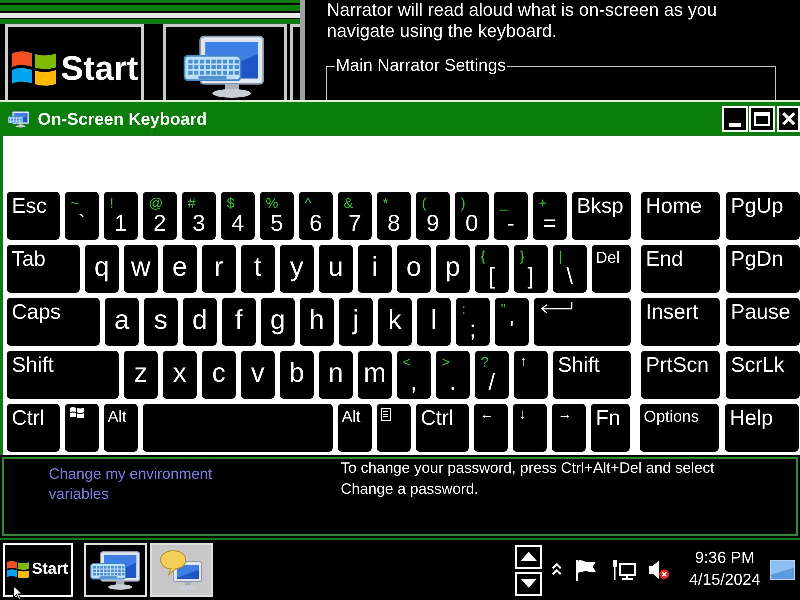 The width and height of the screenshot is (800, 600). What do you see at coordinates (453, 269) in the screenshot?
I see `key: p` at bounding box center [453, 269].